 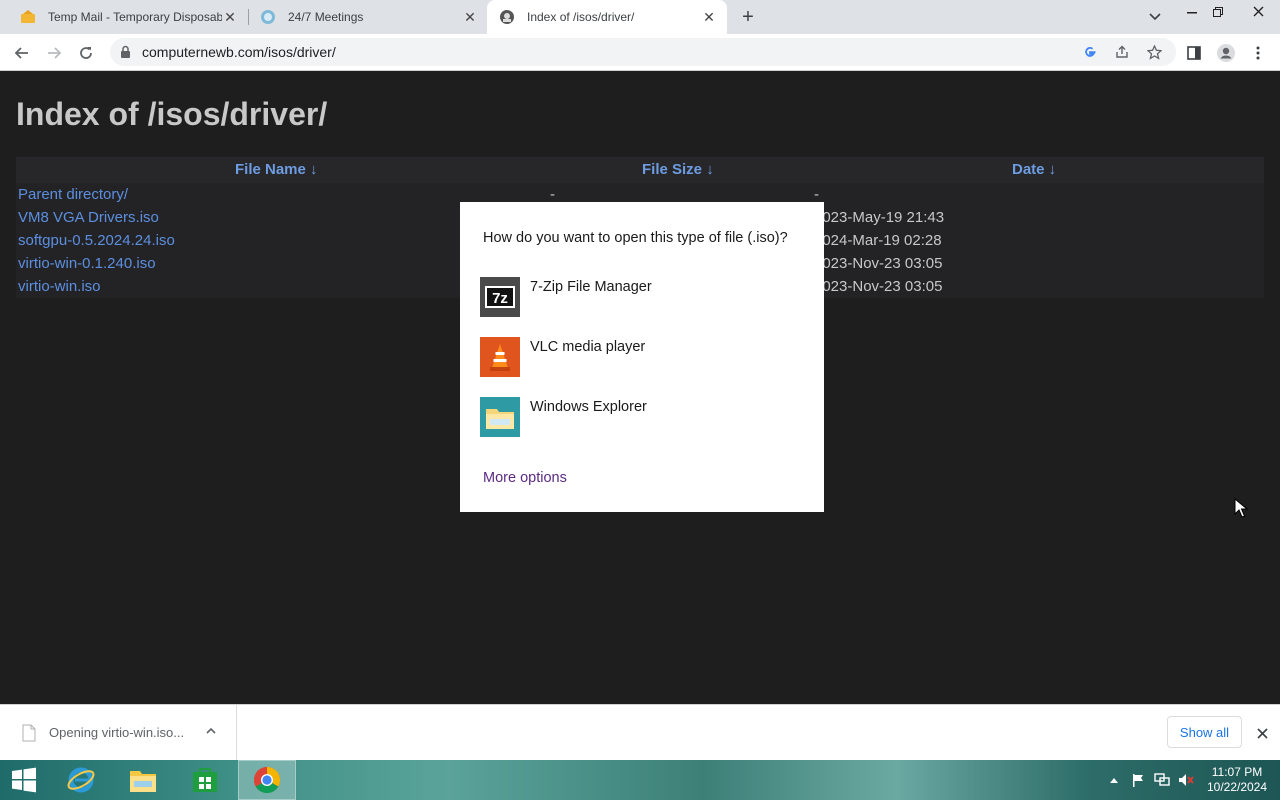 I want to click on mouse-cursor-icon, so click(x=1241, y=510).